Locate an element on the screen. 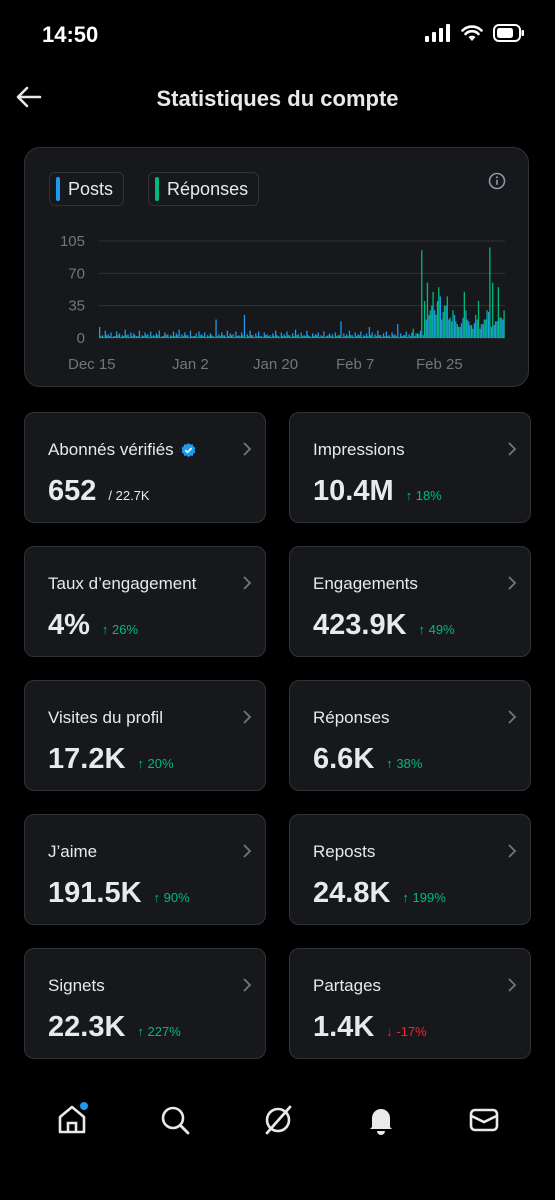  mail-icon is located at coordinates (483, 1120).